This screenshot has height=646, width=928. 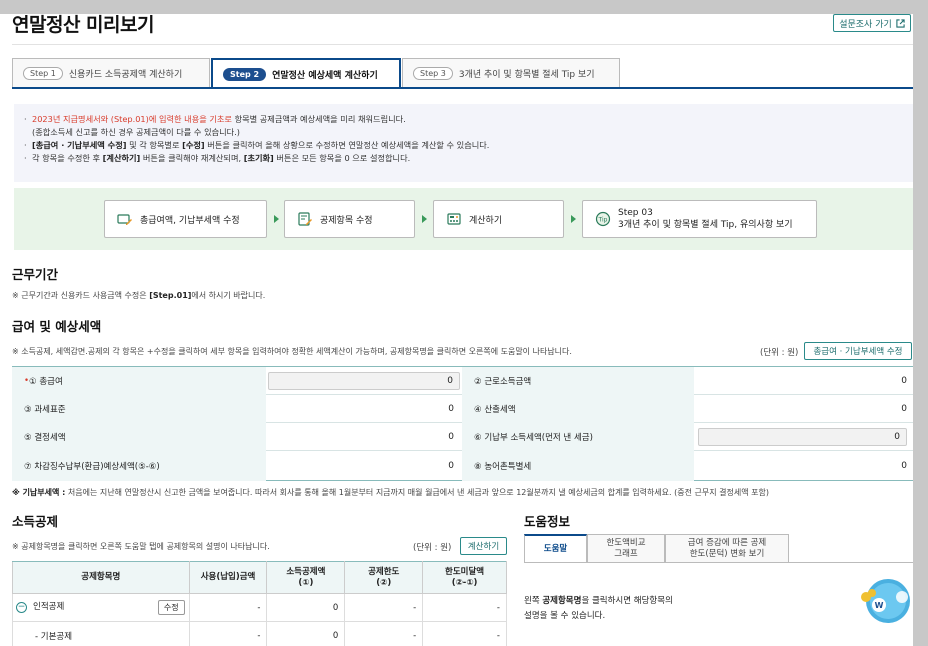 I want to click on deduction-title: 소득공제, so click(x=35, y=521).